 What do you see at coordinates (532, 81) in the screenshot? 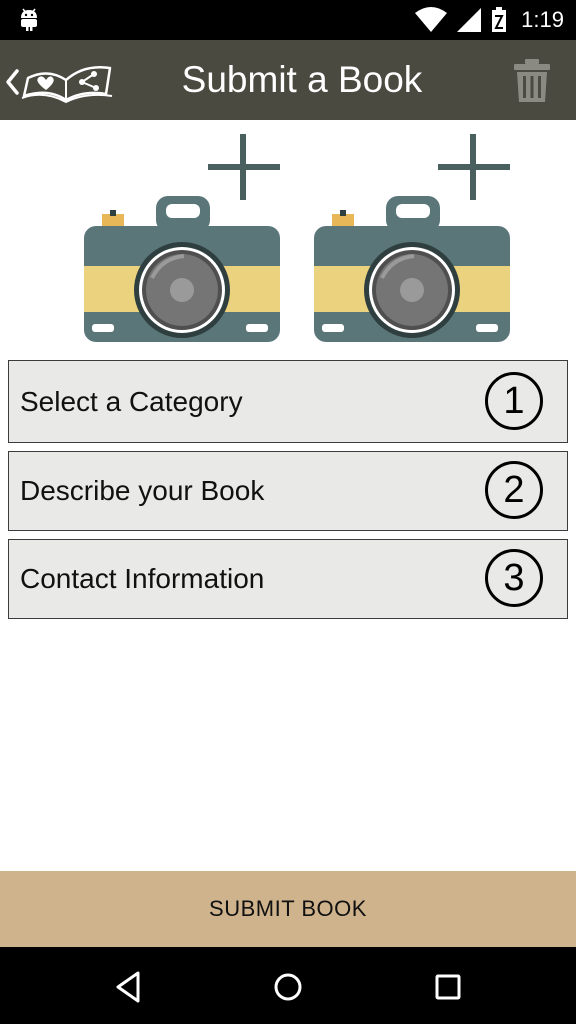
I see `trash-icon` at bounding box center [532, 81].